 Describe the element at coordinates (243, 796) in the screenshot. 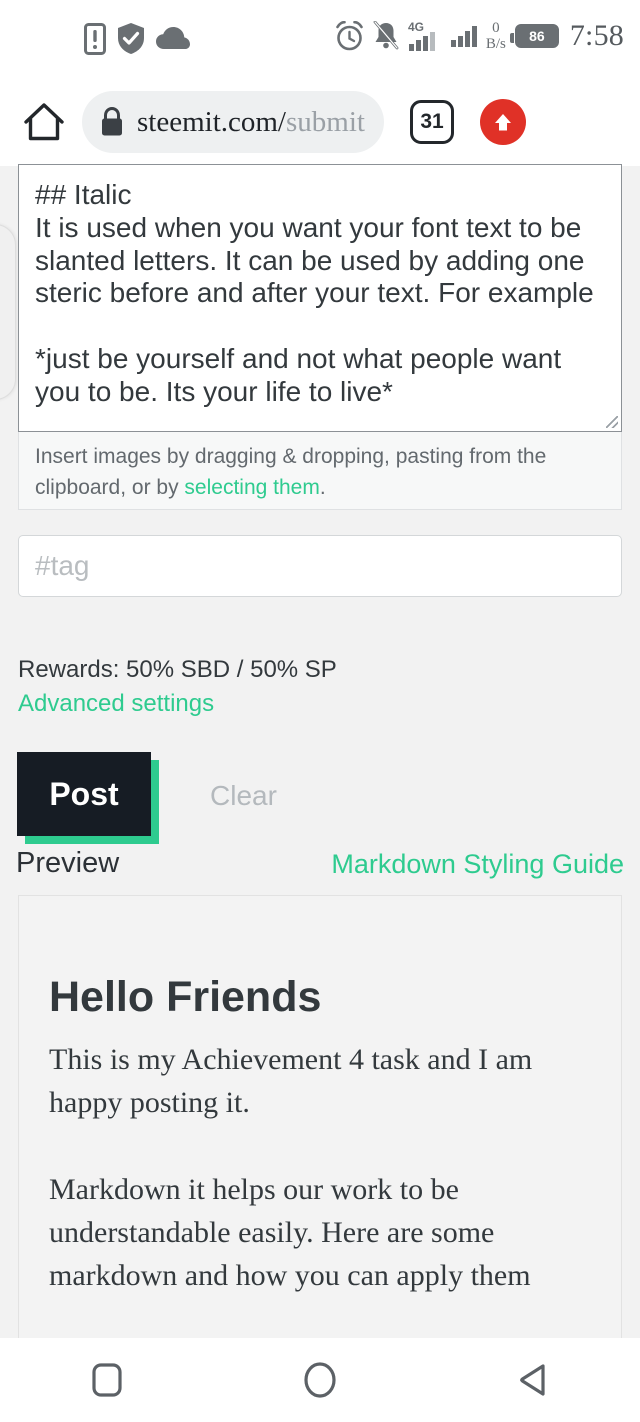

I see `clear-button: Clear` at that location.